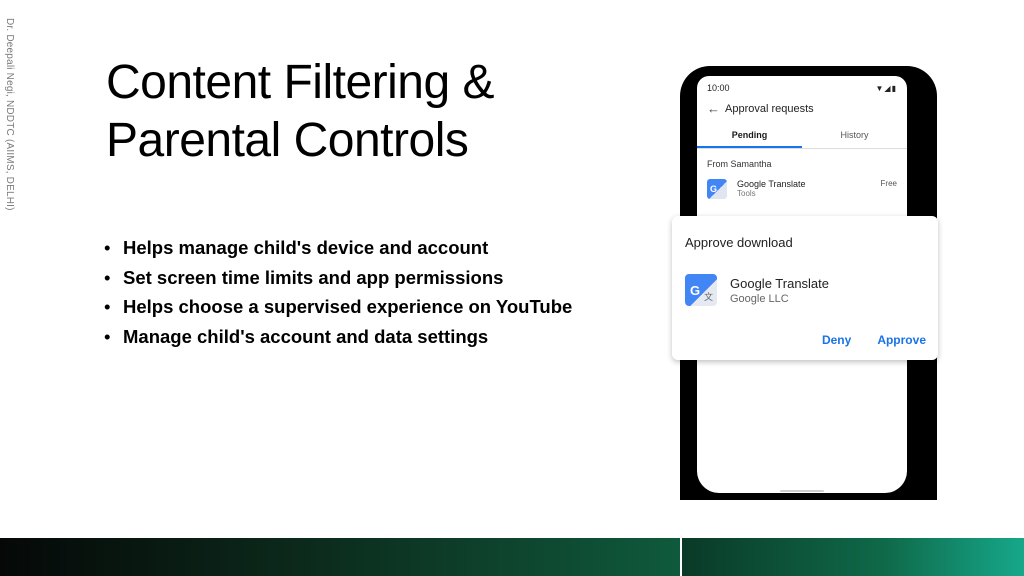 The image size is (1024, 576). I want to click on approve-button: Approve, so click(901, 340).